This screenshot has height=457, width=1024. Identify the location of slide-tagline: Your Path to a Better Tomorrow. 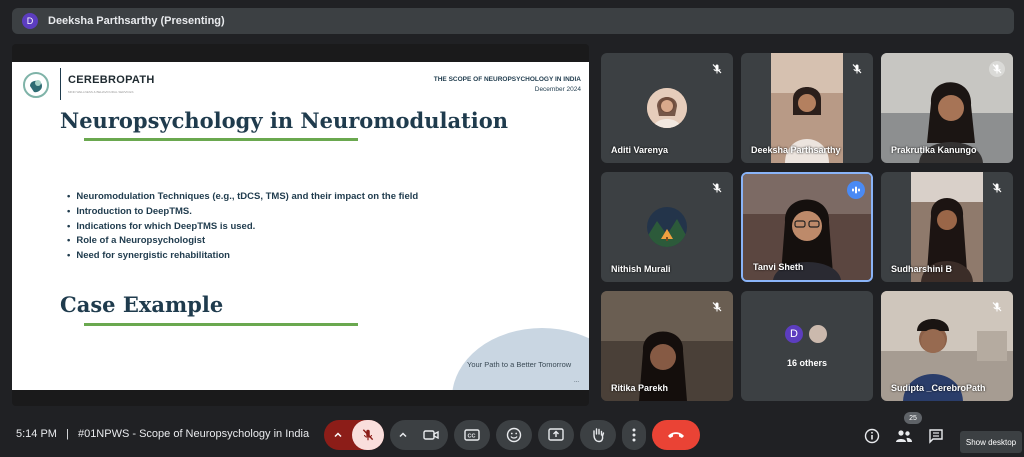
(519, 364).